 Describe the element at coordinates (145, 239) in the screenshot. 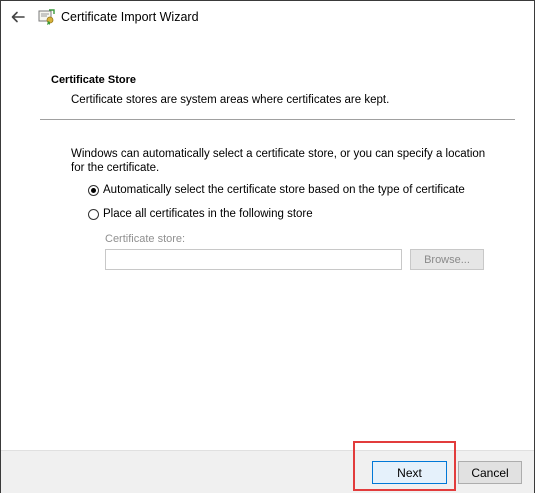

I see `certificate-store-label: Certificate store:` at that location.